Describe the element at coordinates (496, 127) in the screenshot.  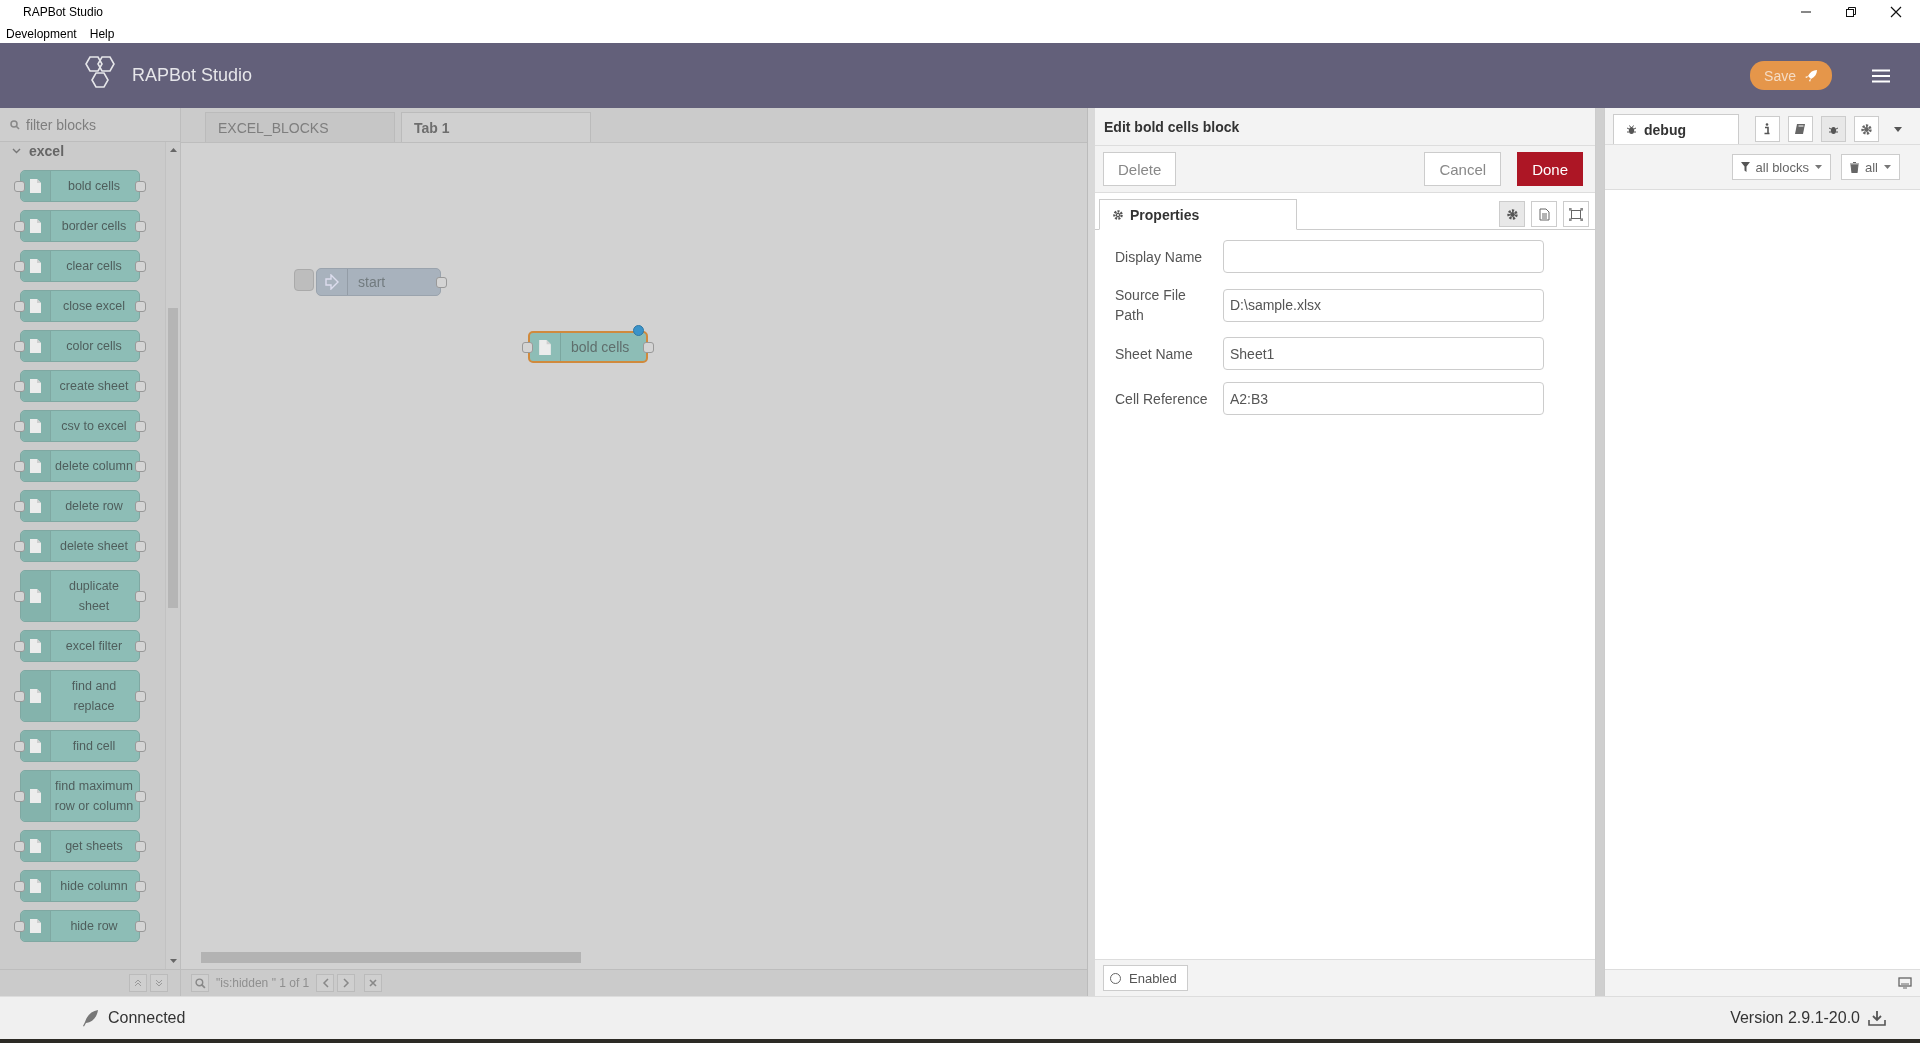
I see `workspace-tab: Tab 1` at that location.